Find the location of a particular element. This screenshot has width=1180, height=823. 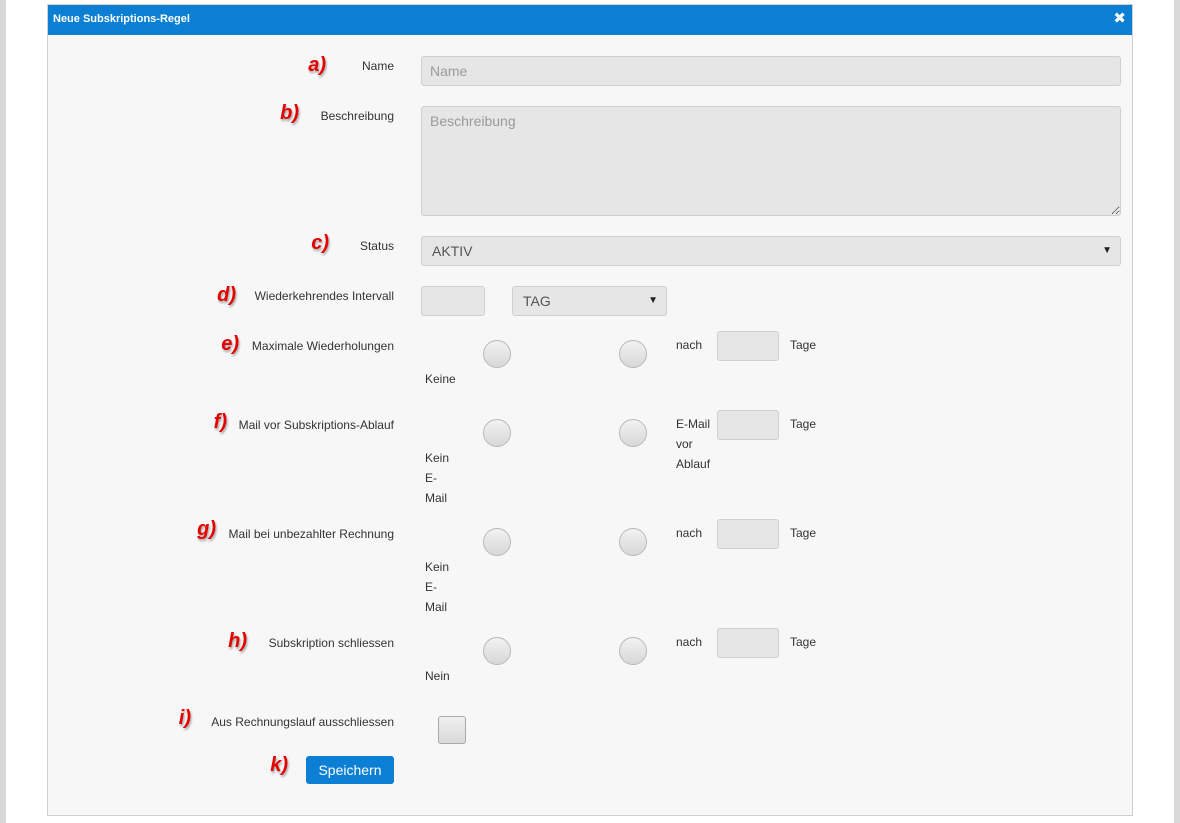

description-textarea is located at coordinates (771, 161).